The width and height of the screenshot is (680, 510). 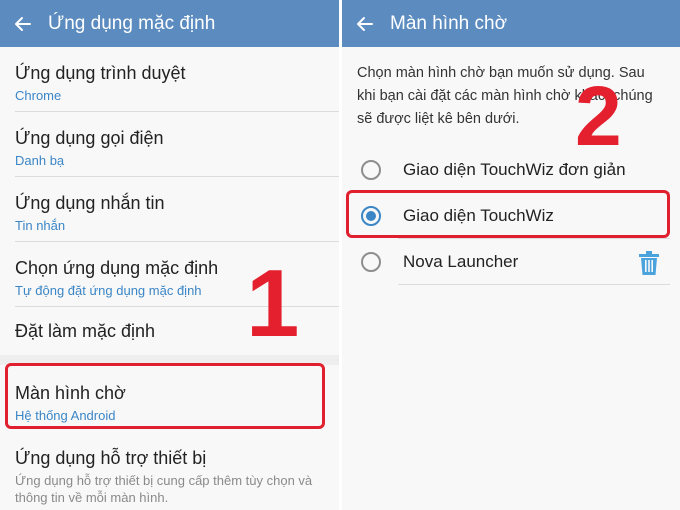 I want to click on item-subtitle: Danh bạ, so click(x=40, y=160).